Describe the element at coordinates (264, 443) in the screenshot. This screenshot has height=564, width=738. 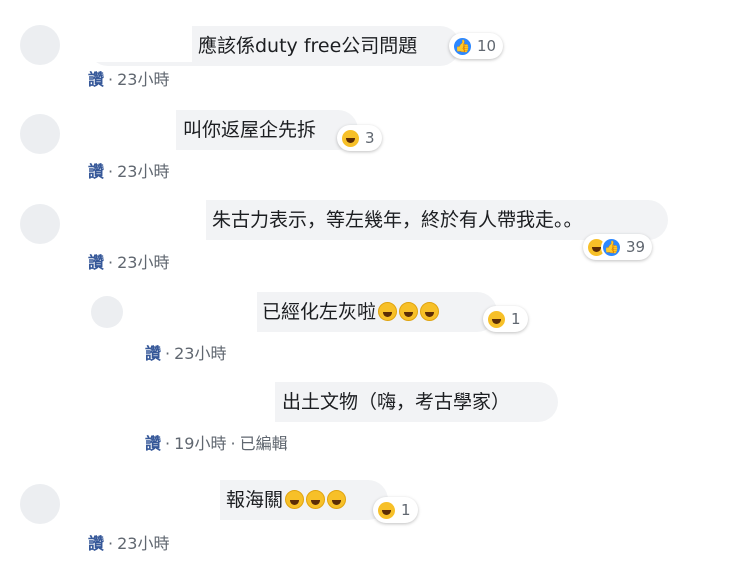
I see `edited-label: 已編輯` at that location.